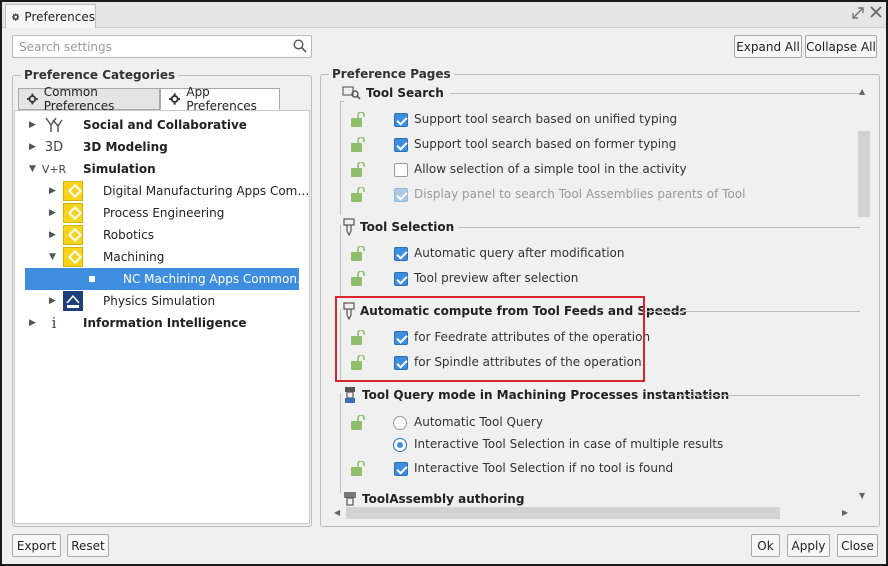 This screenshot has width=888, height=566. What do you see at coordinates (88, 545) in the screenshot?
I see `reset-button: Reset` at bounding box center [88, 545].